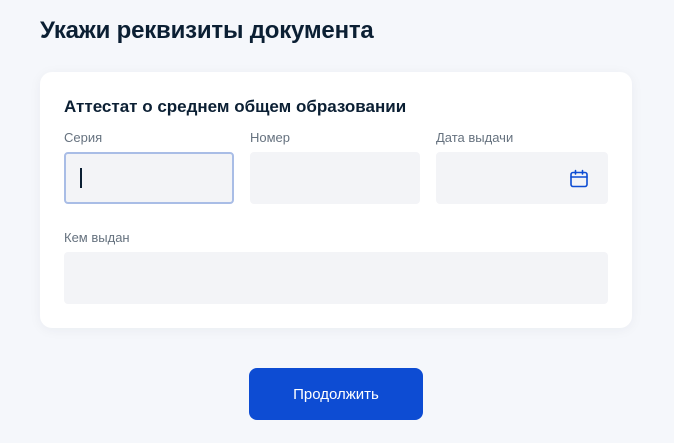  I want to click on calendar-icon, so click(579, 179).